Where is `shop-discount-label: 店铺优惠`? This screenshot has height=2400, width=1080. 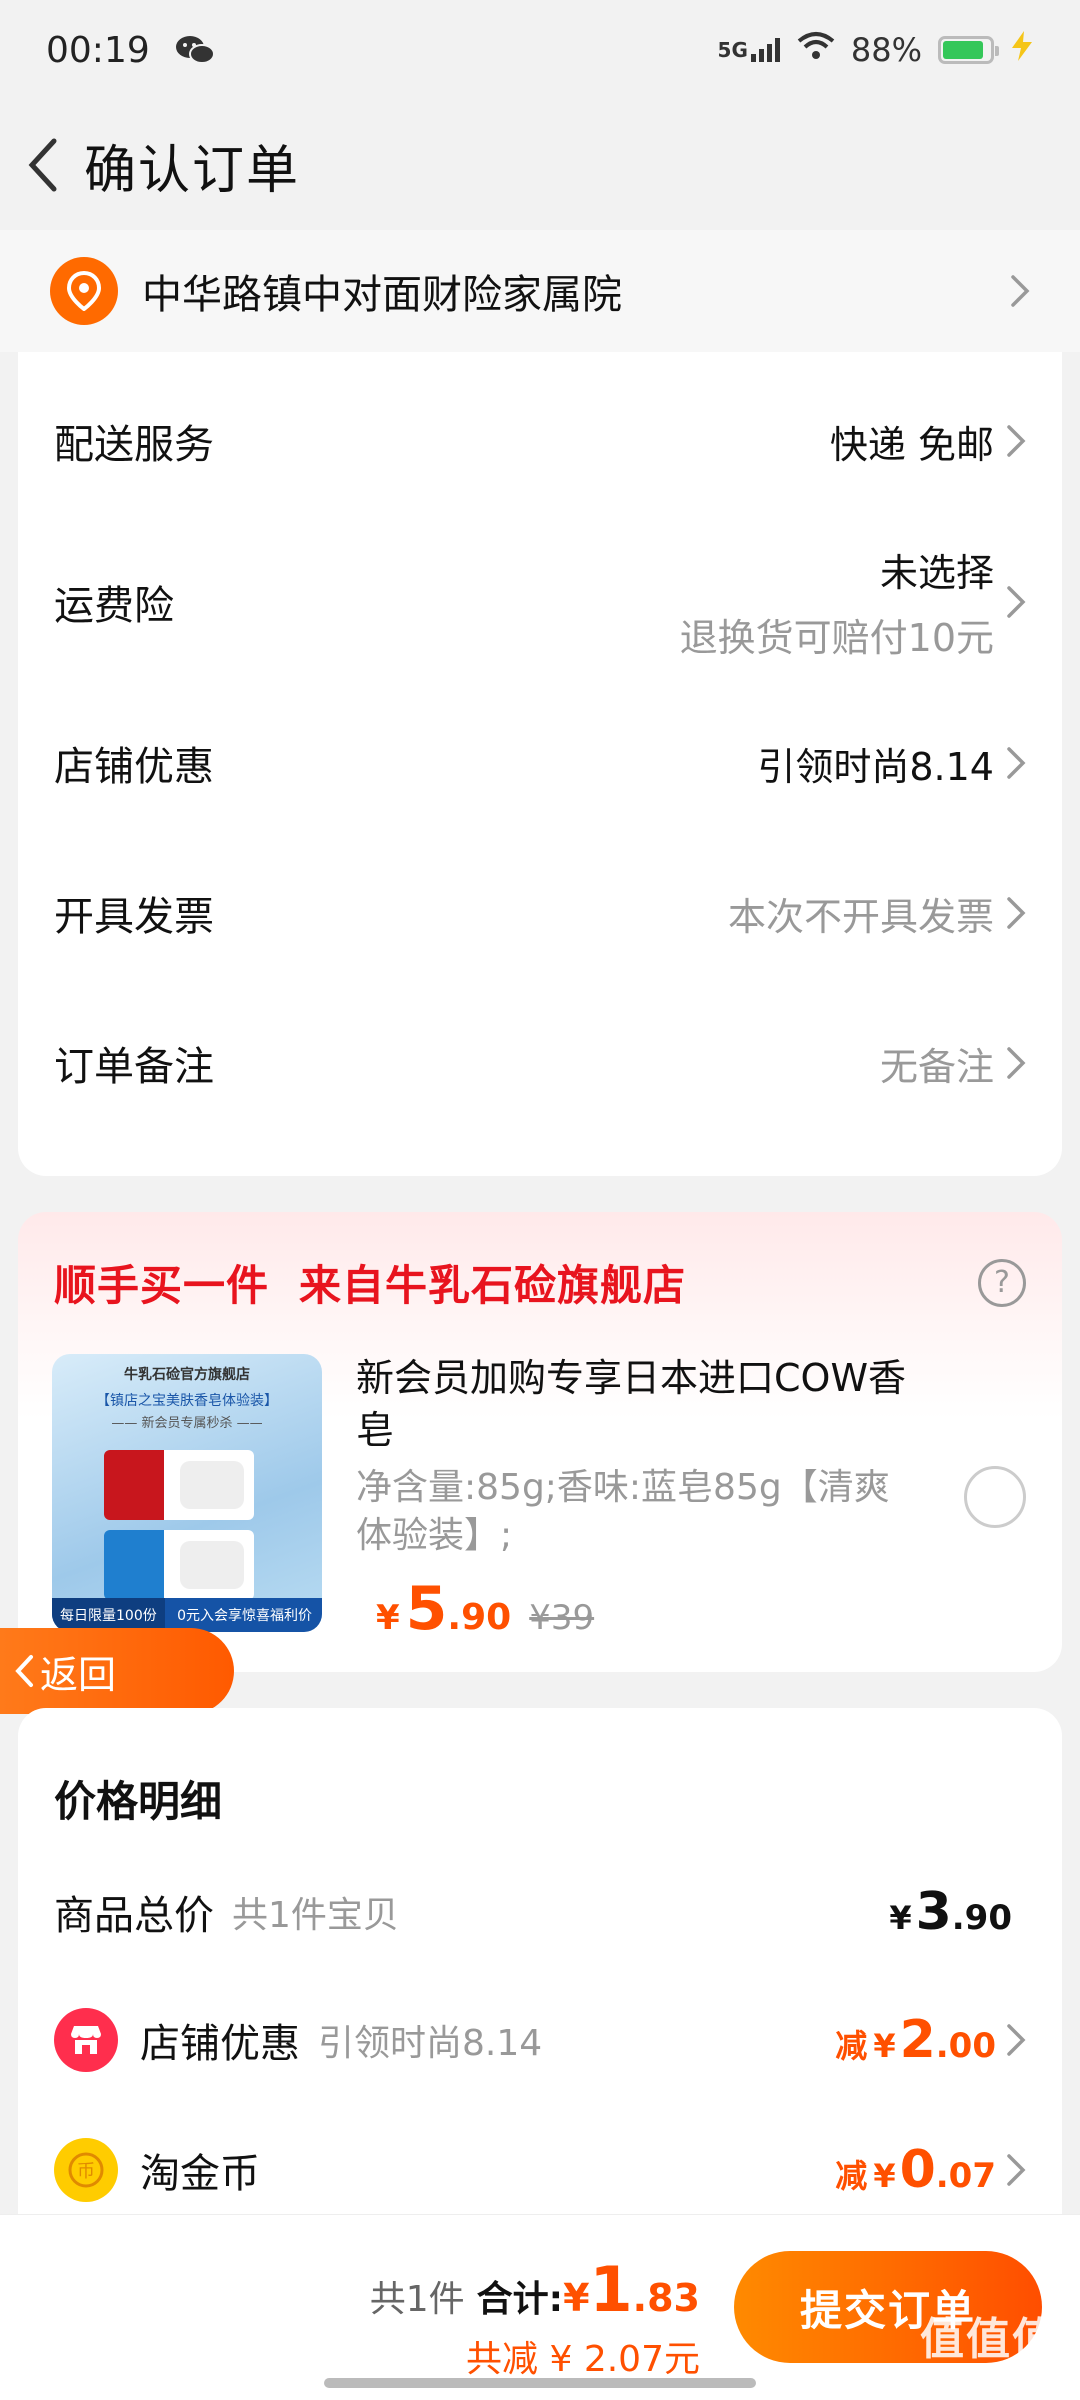 shop-discount-label: 店铺优惠 is located at coordinates (220, 2044).